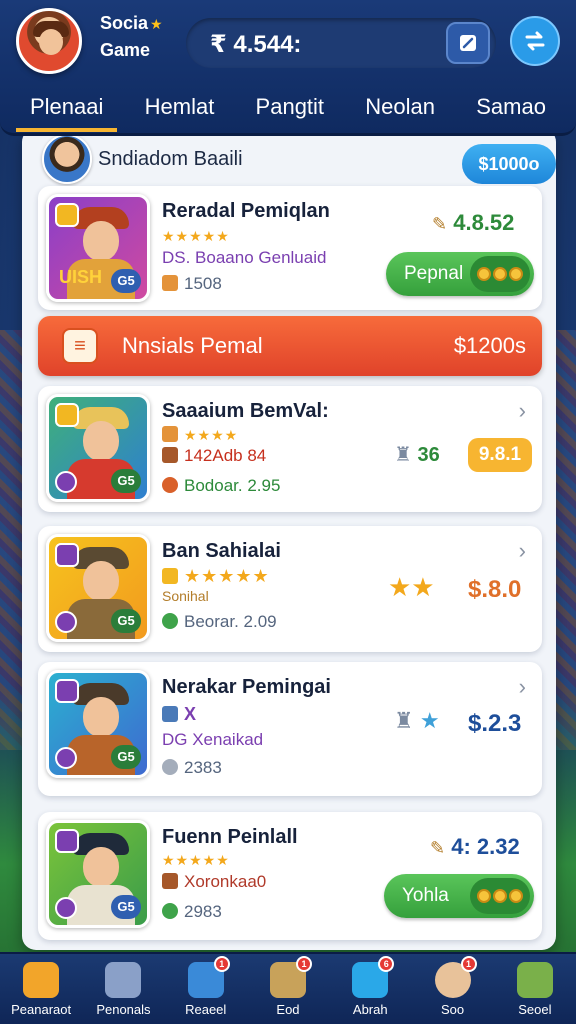  Describe the element at coordinates (81, 277) in the screenshot. I see `thumb-caption: UISH` at that location.